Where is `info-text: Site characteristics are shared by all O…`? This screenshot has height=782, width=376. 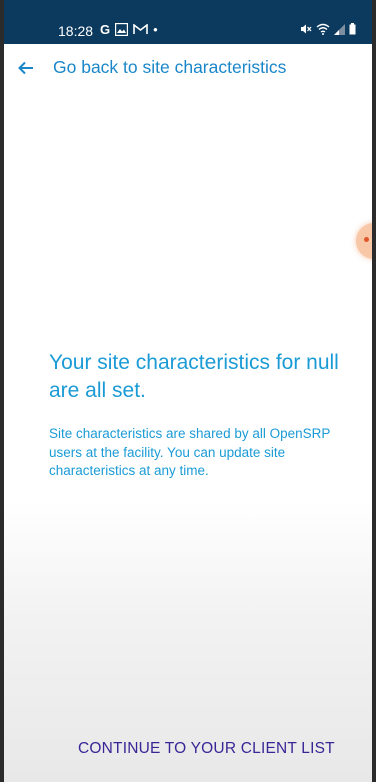
info-text: Site characteristics are shared by all O… is located at coordinates (190, 452).